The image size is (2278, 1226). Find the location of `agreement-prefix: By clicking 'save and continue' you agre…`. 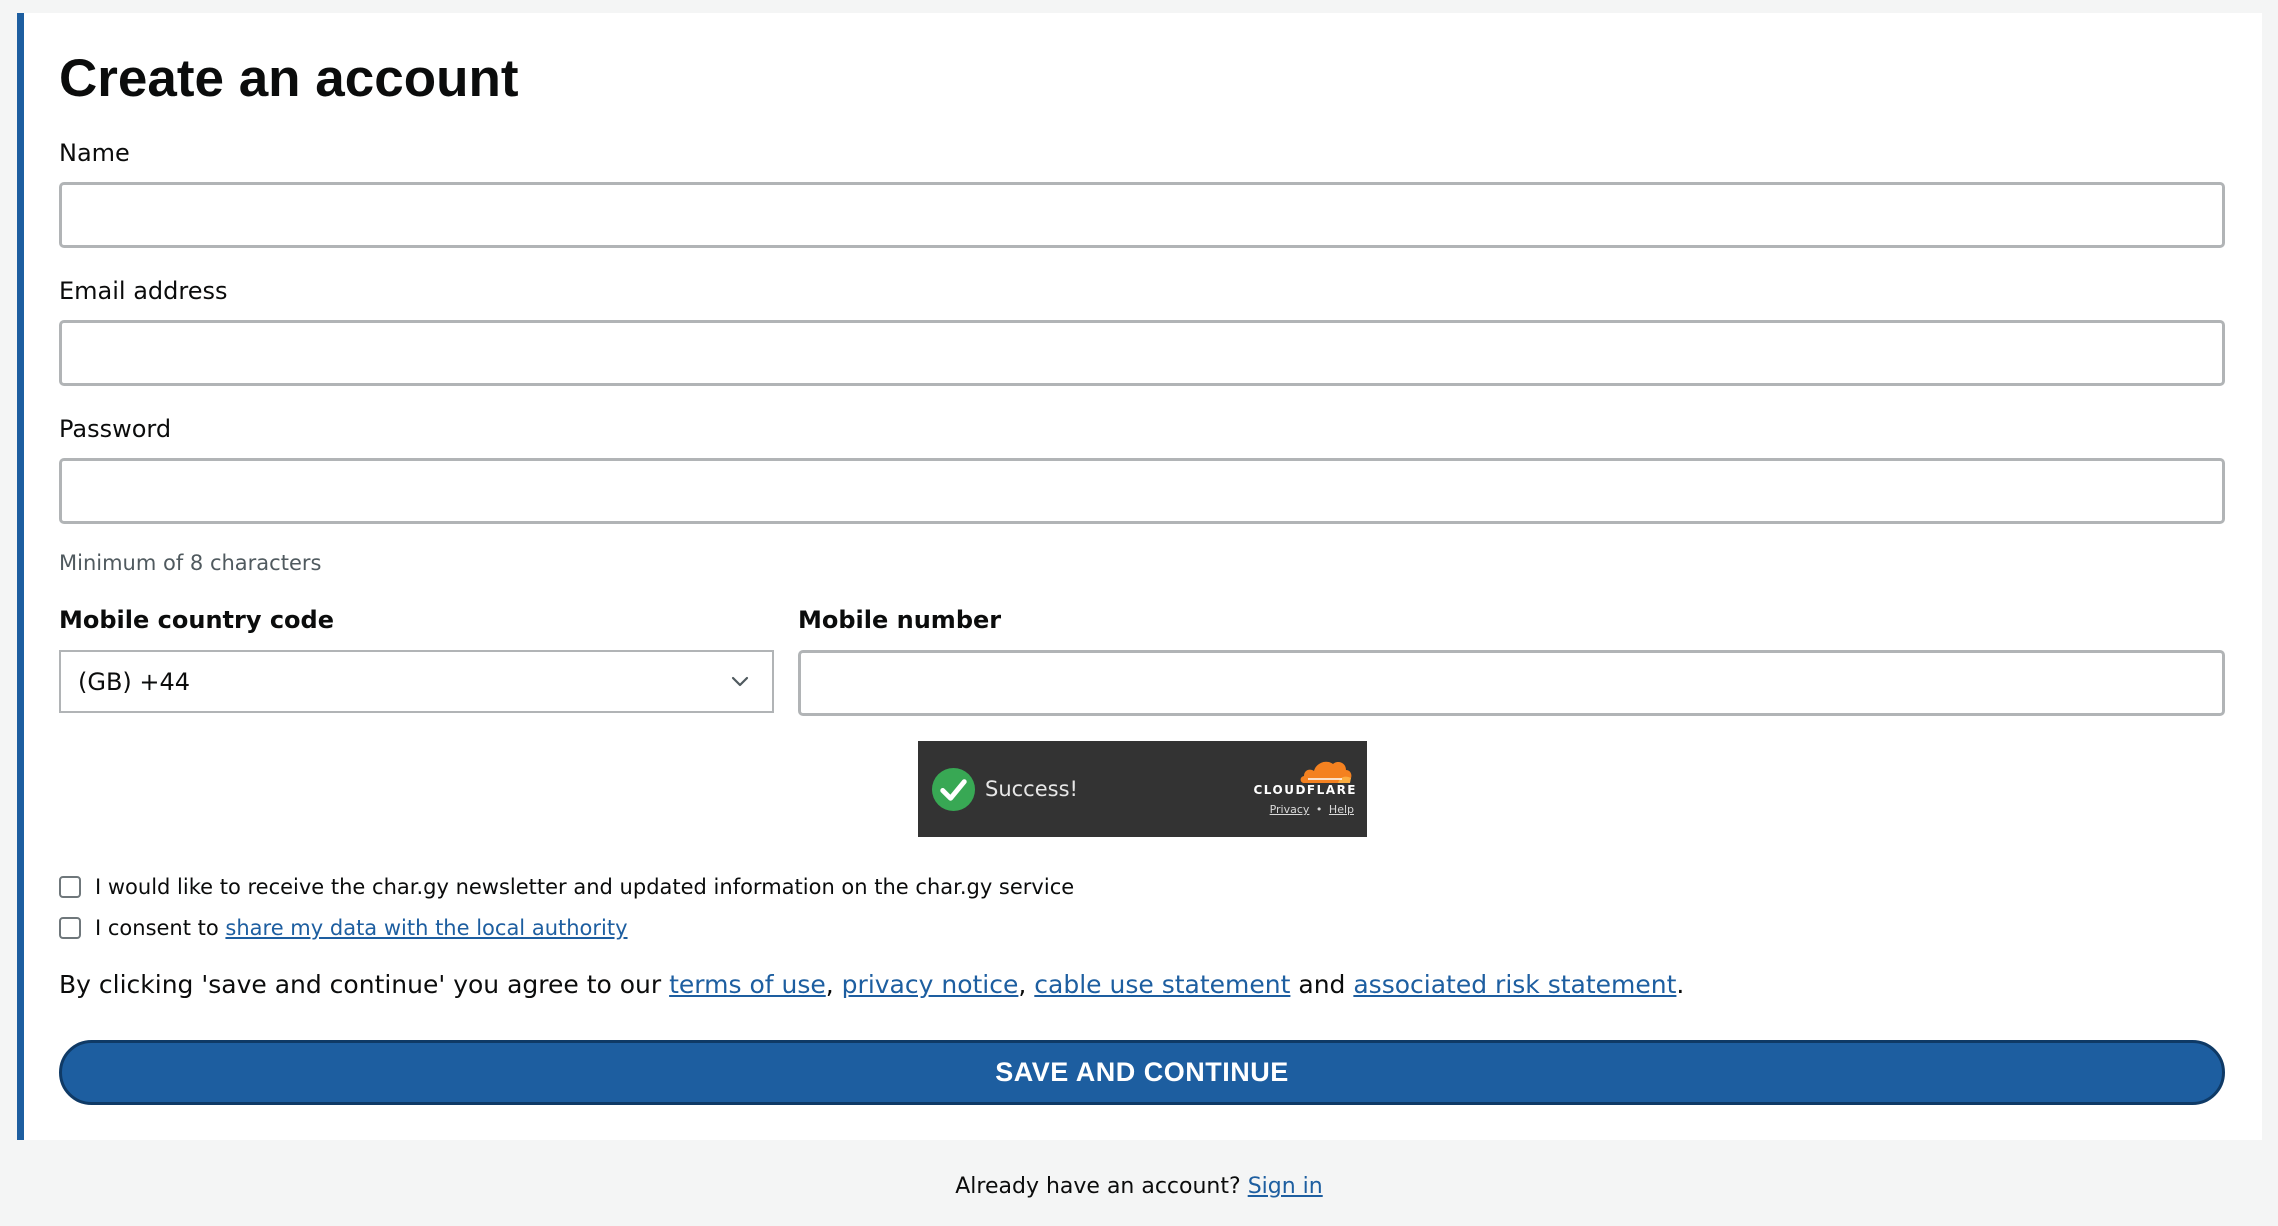

agreement-prefix: By clicking 'save and continue' you agre… is located at coordinates (364, 984).